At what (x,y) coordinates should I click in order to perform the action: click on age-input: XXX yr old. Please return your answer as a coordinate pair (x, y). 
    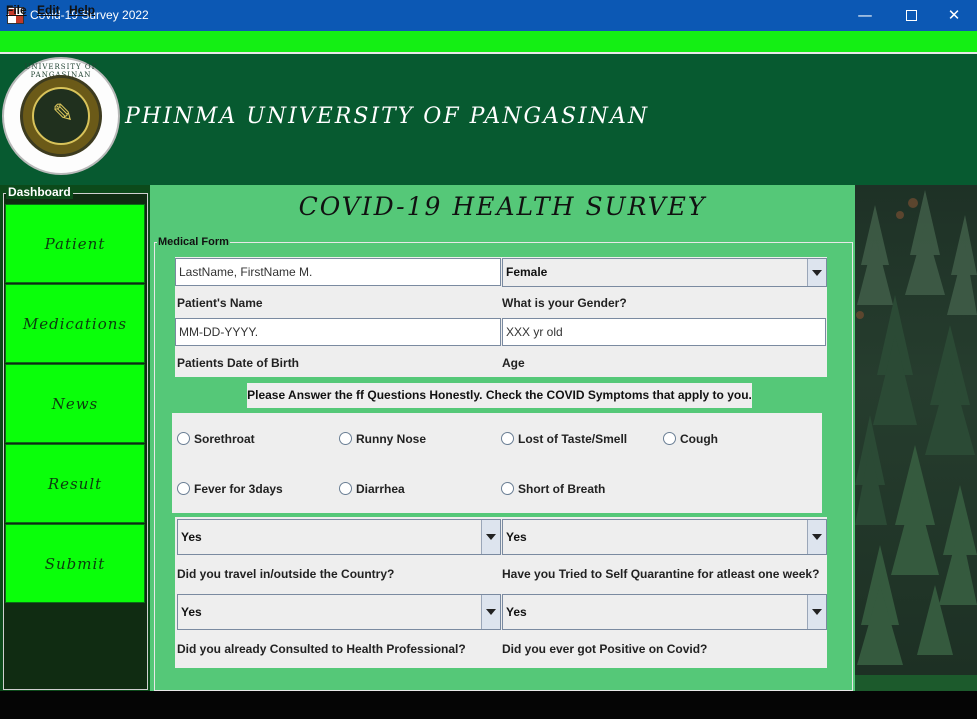
    Looking at the image, I should click on (664, 332).